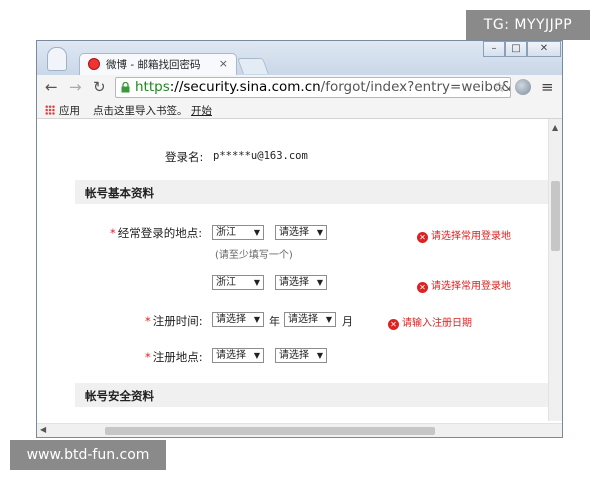  Describe the element at coordinates (523, 87) in the screenshot. I see `extension-globe-icon` at that location.